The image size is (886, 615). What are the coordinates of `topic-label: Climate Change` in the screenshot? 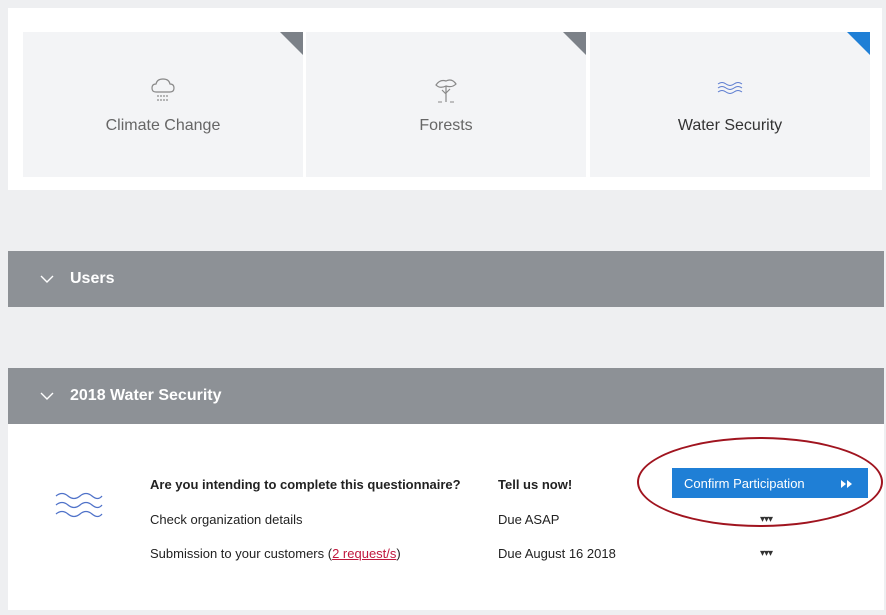 It's located at (163, 125).